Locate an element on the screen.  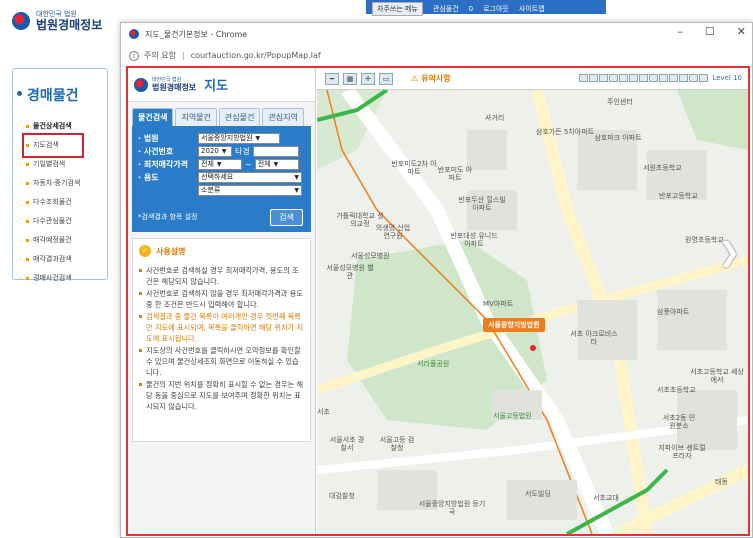
left-nav-item-most-viewed: 다수조회물건 is located at coordinates (66, 202).